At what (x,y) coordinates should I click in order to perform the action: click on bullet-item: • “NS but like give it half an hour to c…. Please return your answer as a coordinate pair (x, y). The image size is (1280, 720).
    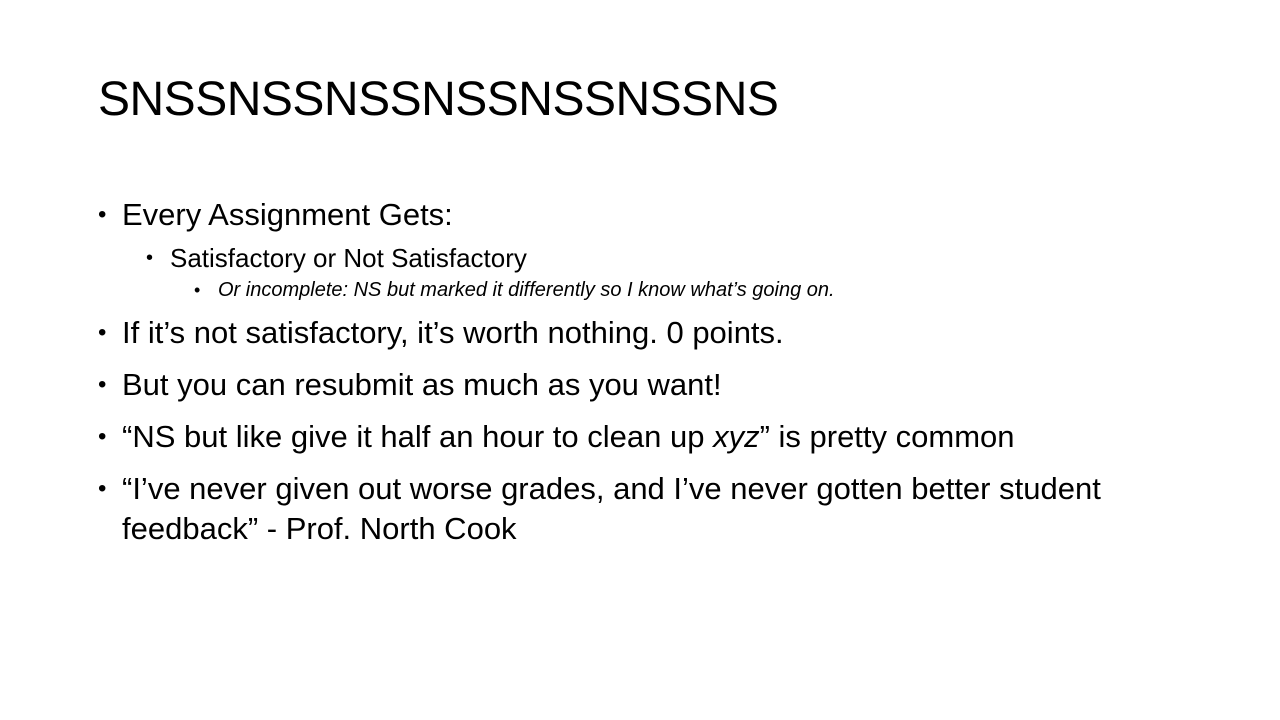
    Looking at the image, I should click on (643, 437).